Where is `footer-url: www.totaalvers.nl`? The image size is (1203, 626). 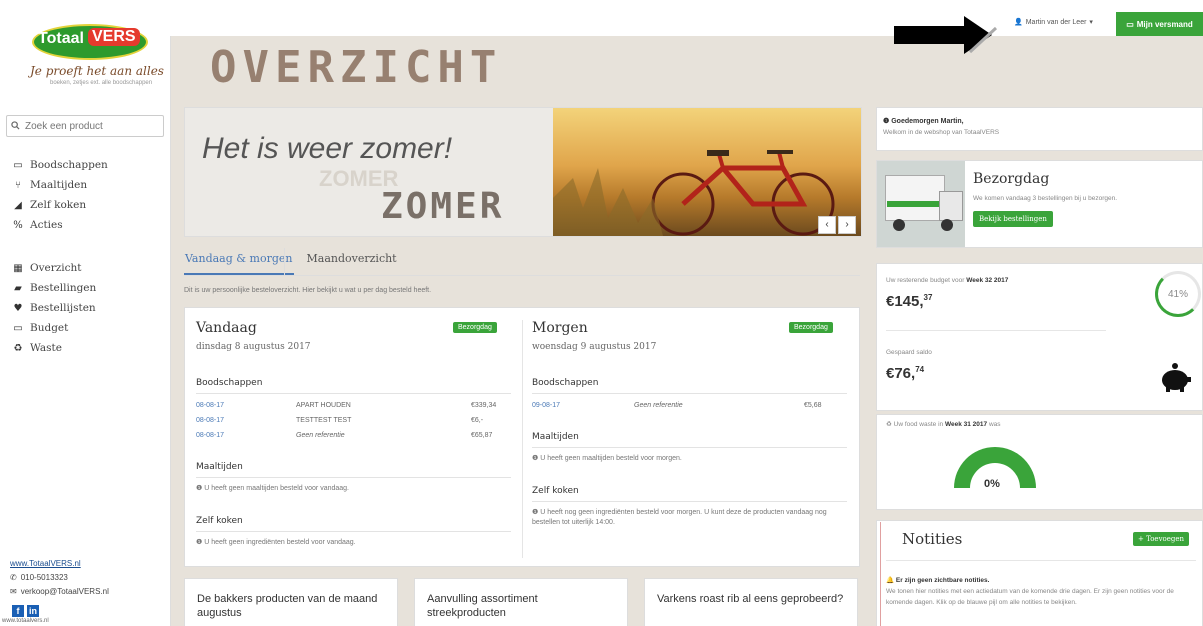
footer-url: www.totaalvers.nl is located at coordinates (25, 621).